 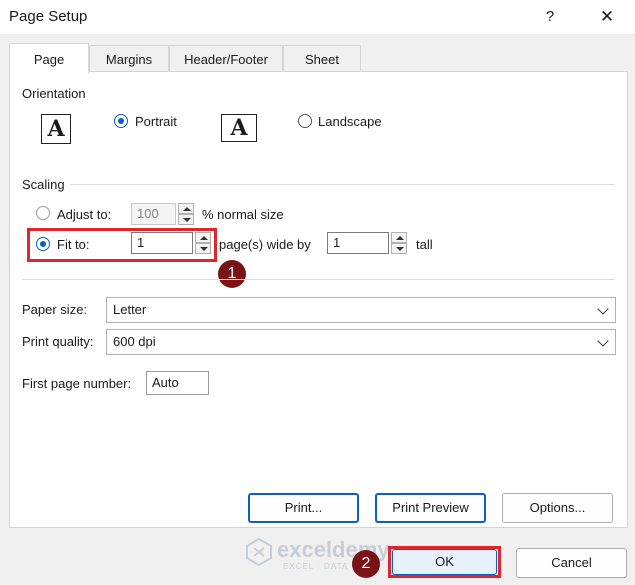 I want to click on fit-wide-suffix: page(s) wide by, so click(x=265, y=244).